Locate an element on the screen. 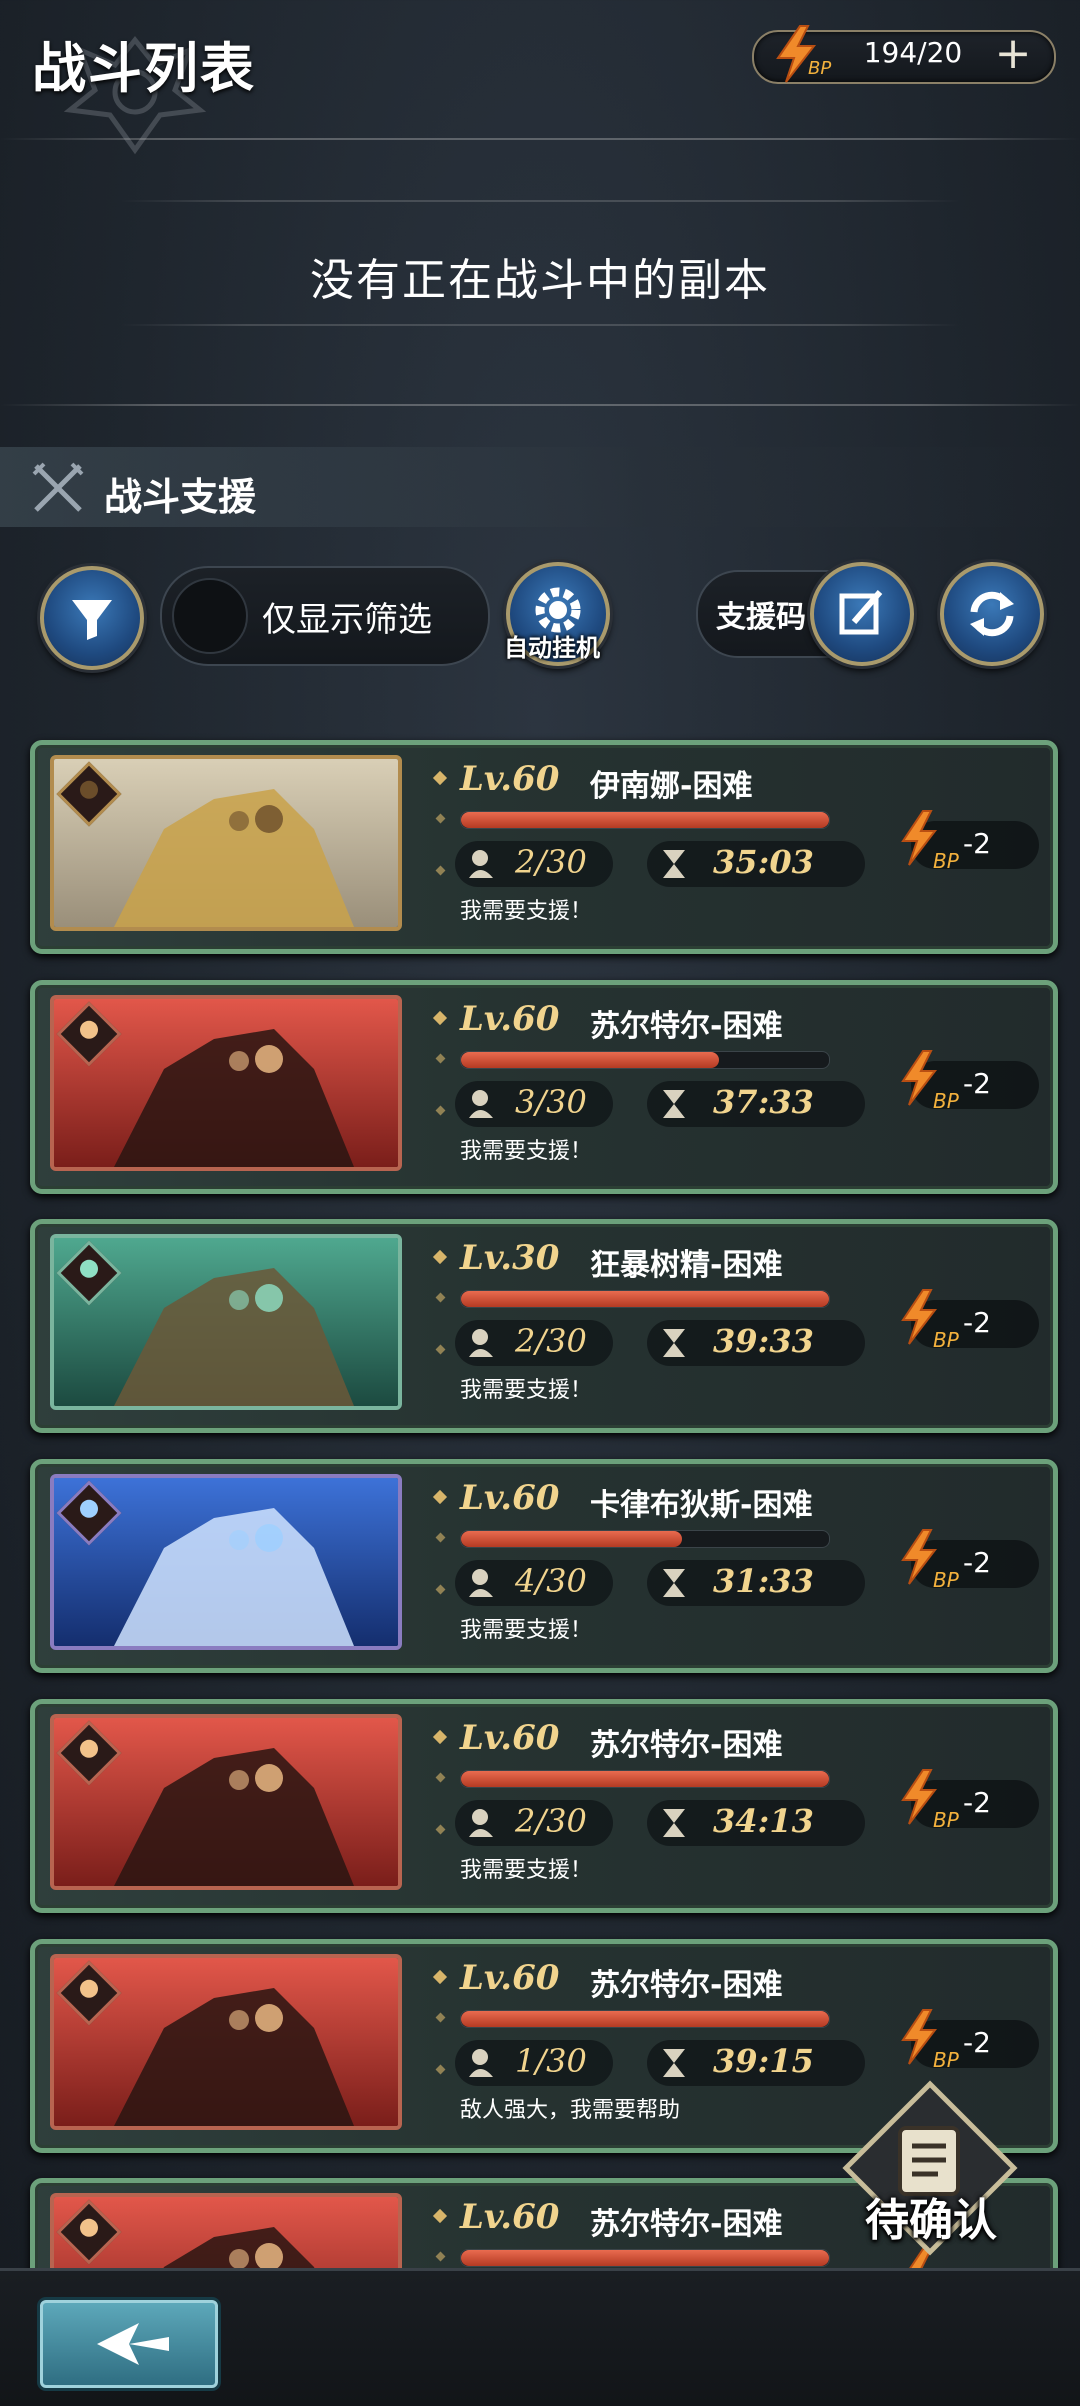 This screenshot has width=1080, height=2406. boss-name: 卡律布狄斯-困难 is located at coordinates (701, 1505).